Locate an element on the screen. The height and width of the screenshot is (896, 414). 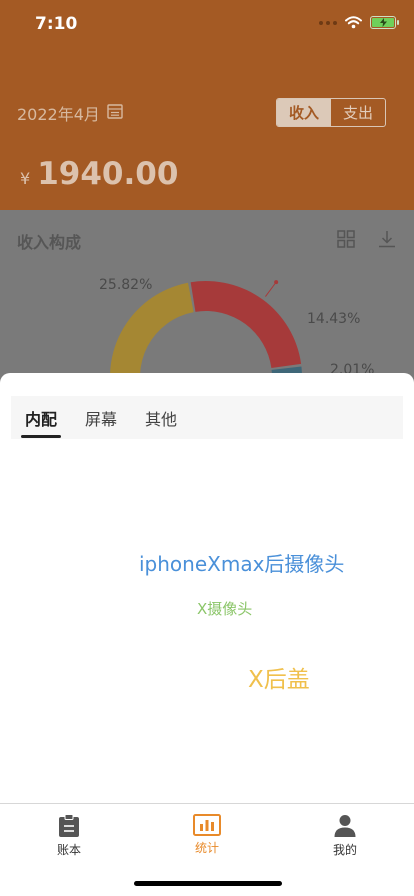
battery-icon is located at coordinates (384, 22).